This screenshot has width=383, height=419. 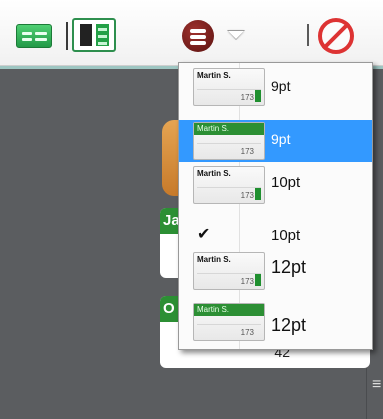 What do you see at coordinates (34, 36) in the screenshot?
I see `layout-rows-icon` at bounding box center [34, 36].